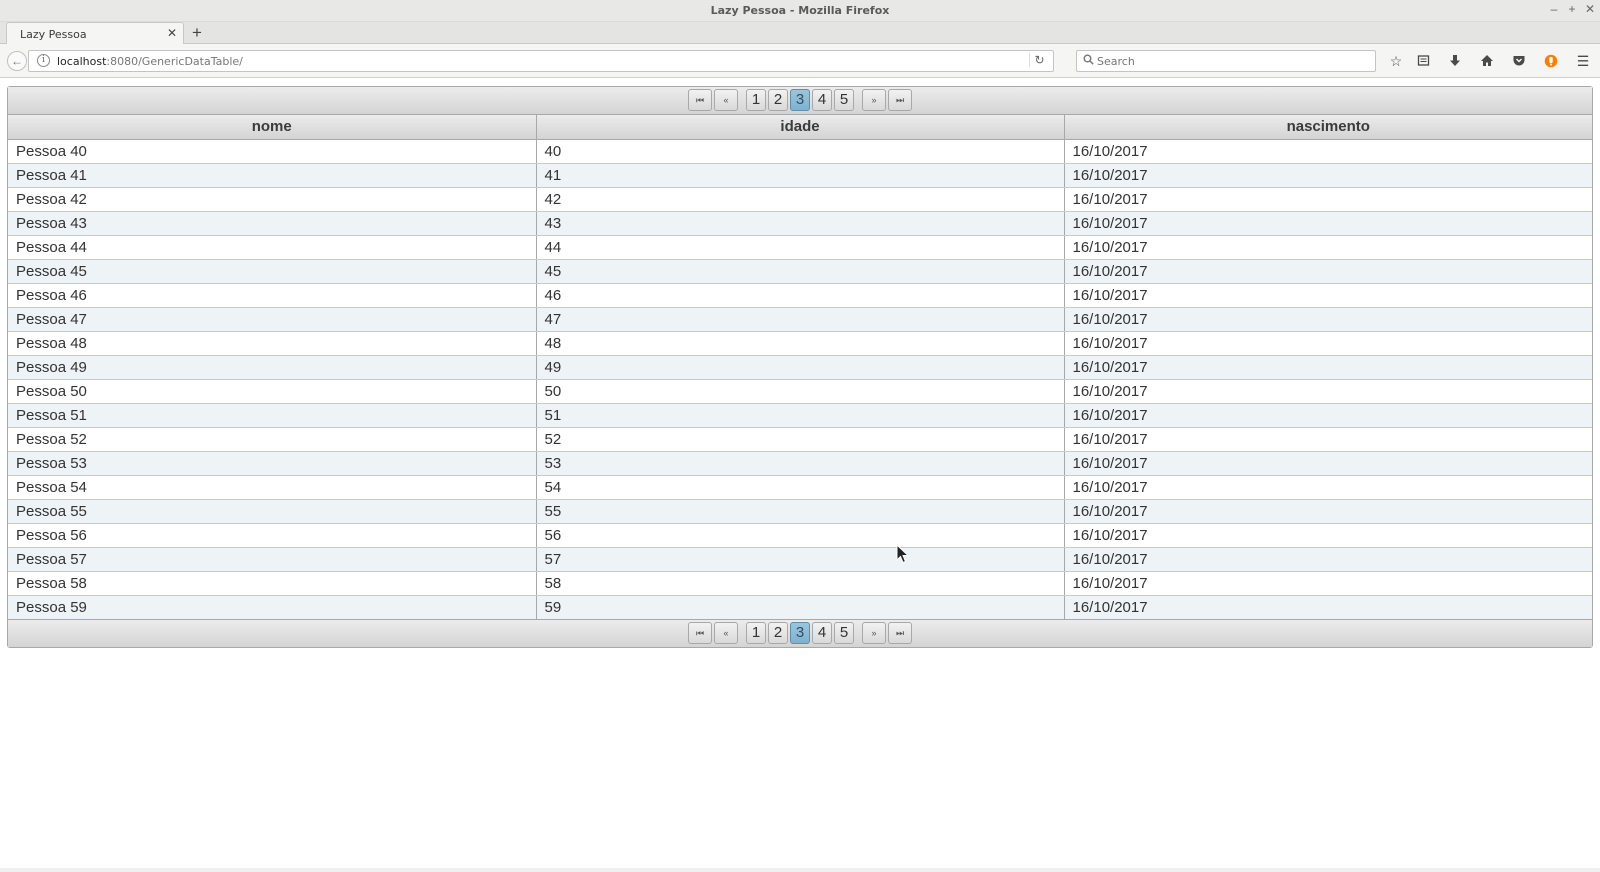 The image size is (1600, 872). I want to click on table-row: Pessoa 50 50 16/10/2017, so click(800, 391).